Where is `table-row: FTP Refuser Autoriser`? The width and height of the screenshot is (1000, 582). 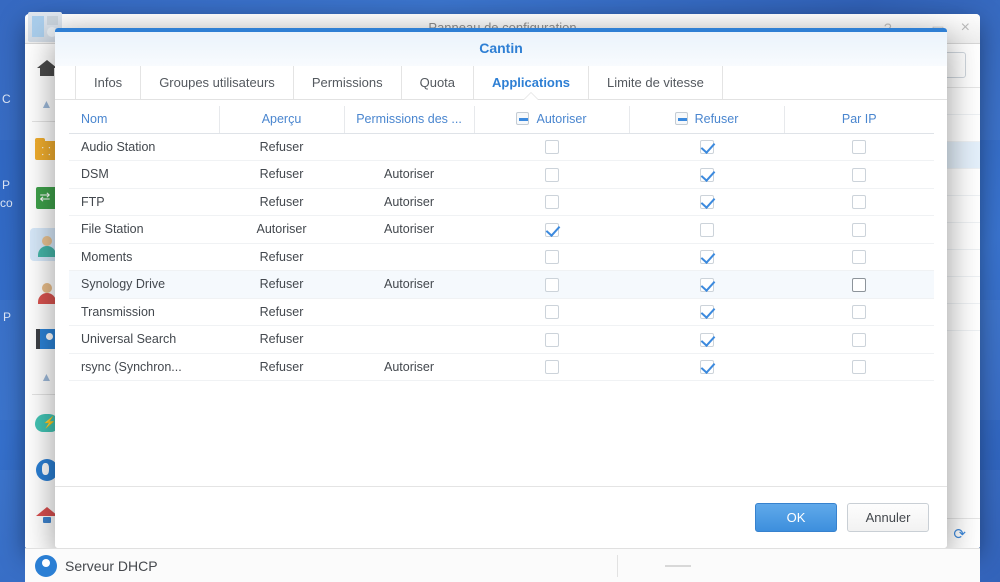 table-row: FTP Refuser Autoriser is located at coordinates (501, 202).